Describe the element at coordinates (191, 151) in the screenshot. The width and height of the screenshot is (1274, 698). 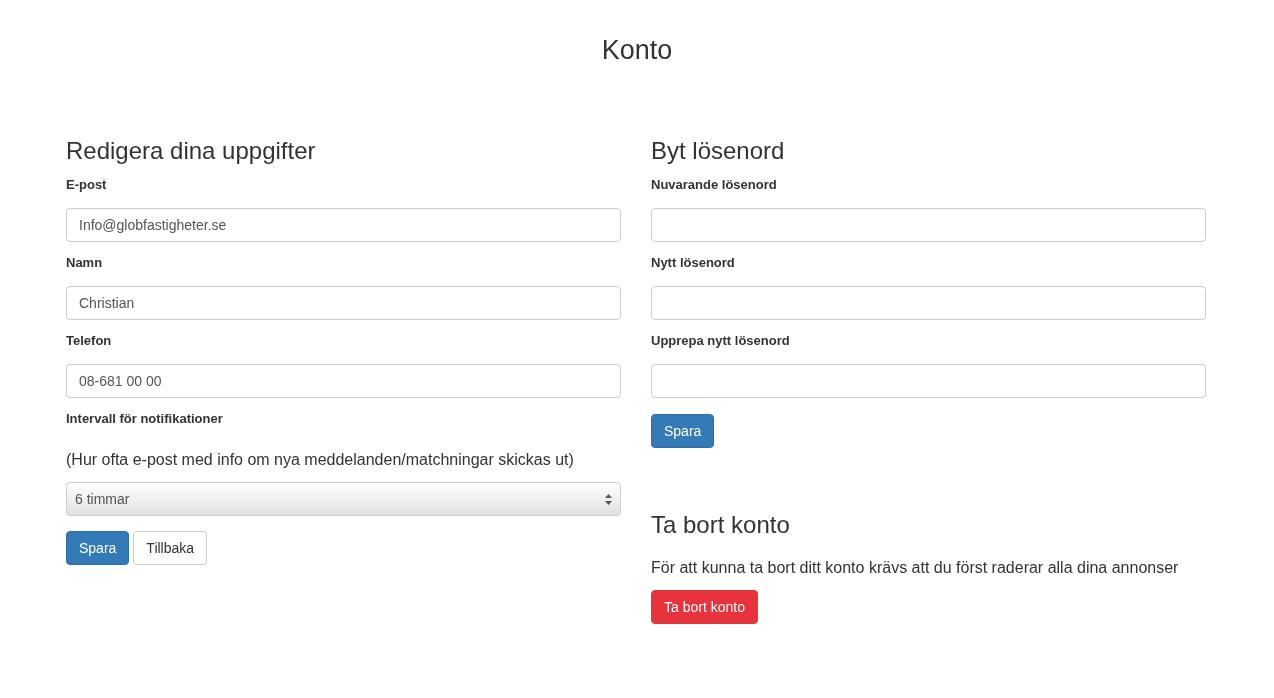
I see `section-heading: Redigera dina uppgifter` at that location.